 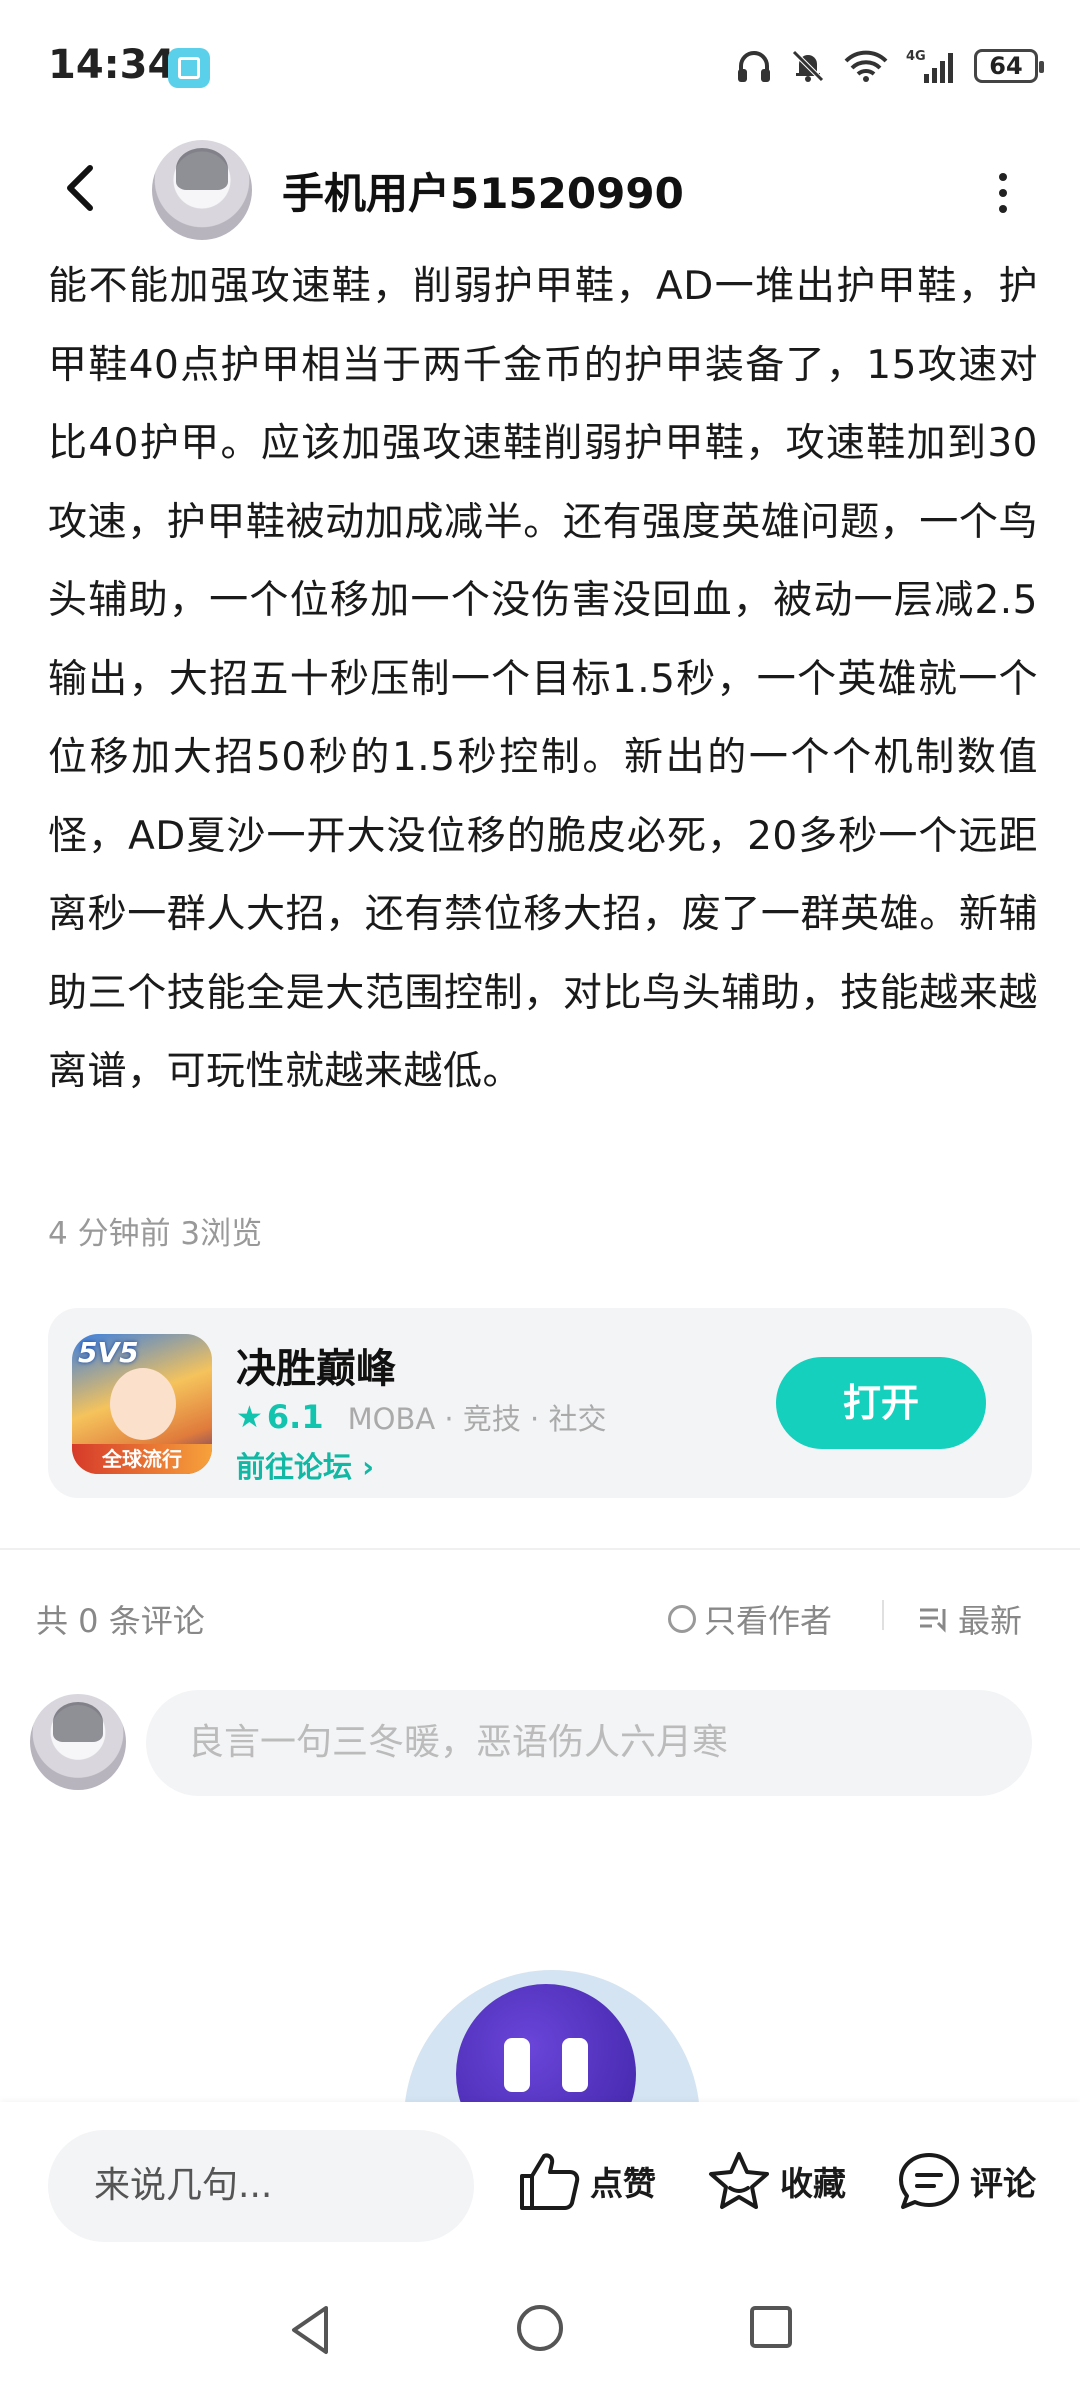 I want to click on status-bar: 14:34 4G 64, so click(x=540, y=70).